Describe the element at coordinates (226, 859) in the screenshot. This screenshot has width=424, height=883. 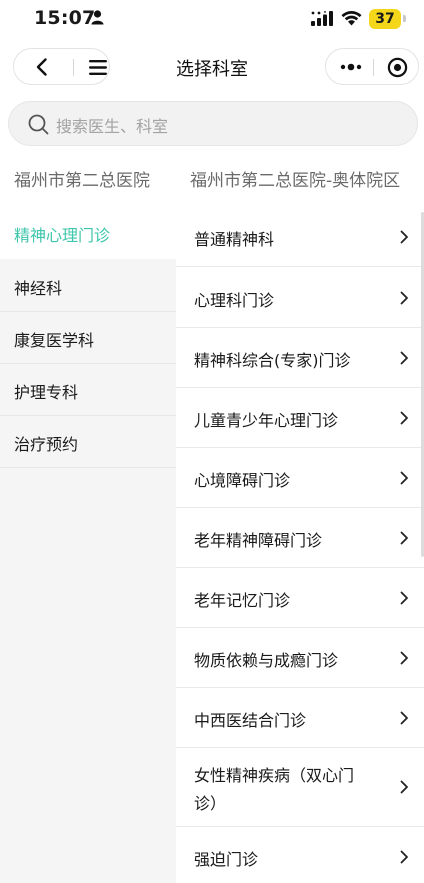
I see `department-label: 强迫门诊` at that location.